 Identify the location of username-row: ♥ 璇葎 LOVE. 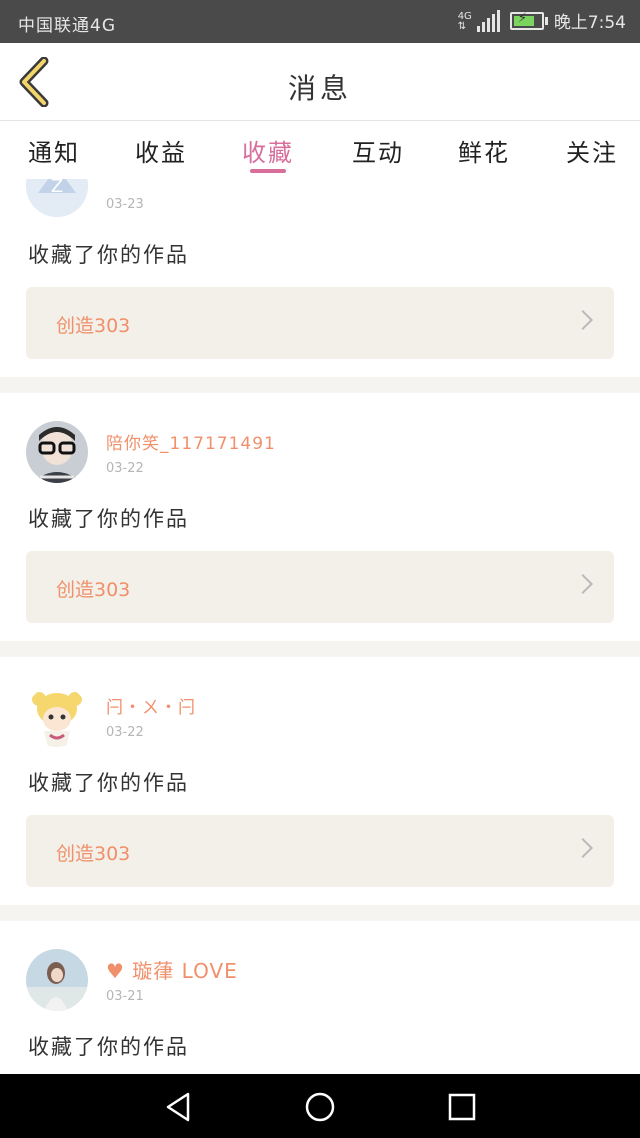
(172, 969).